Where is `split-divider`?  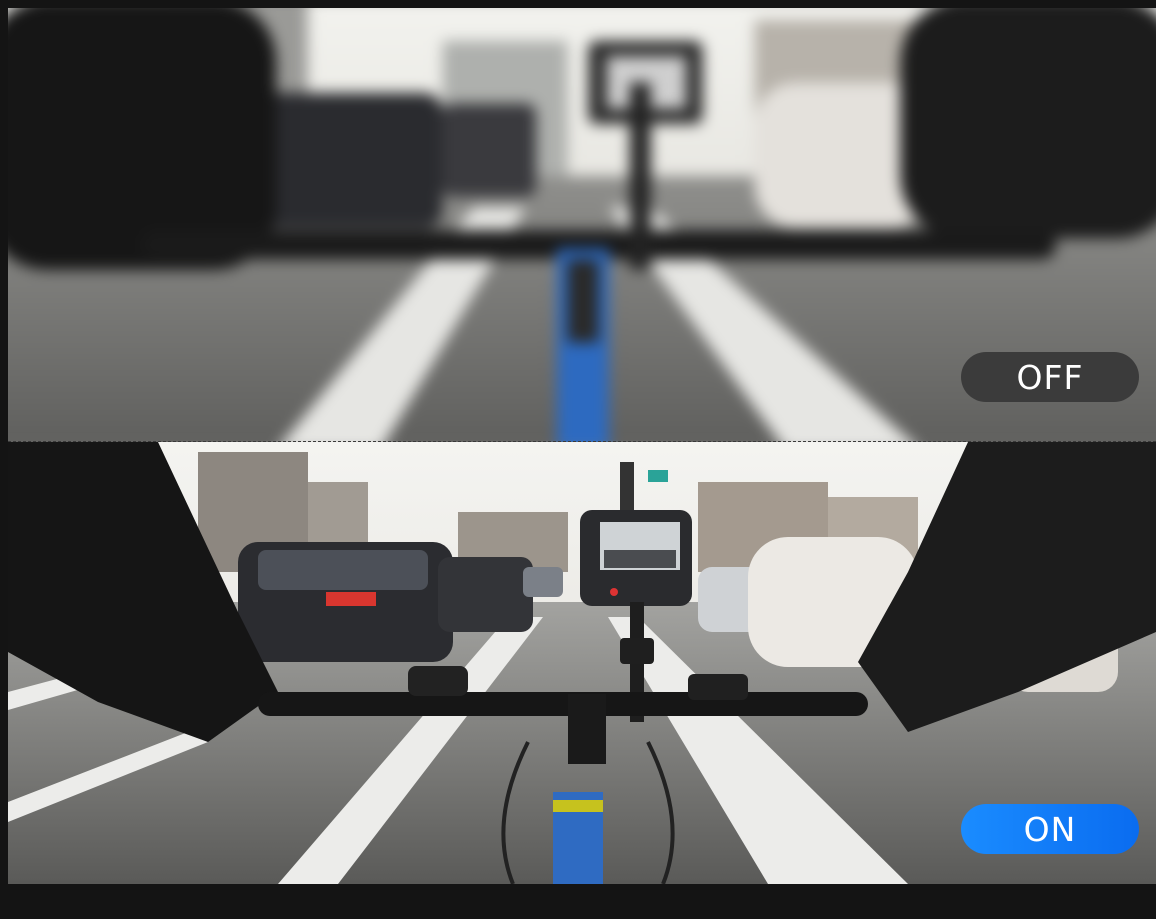
split-divider is located at coordinates (582, 441).